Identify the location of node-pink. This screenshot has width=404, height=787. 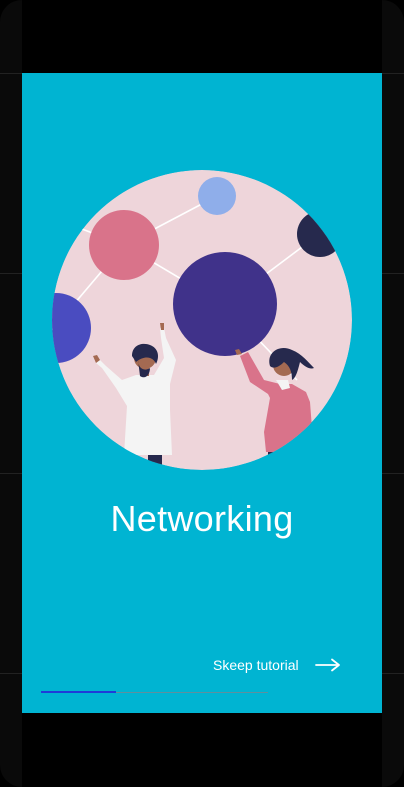
(124, 245).